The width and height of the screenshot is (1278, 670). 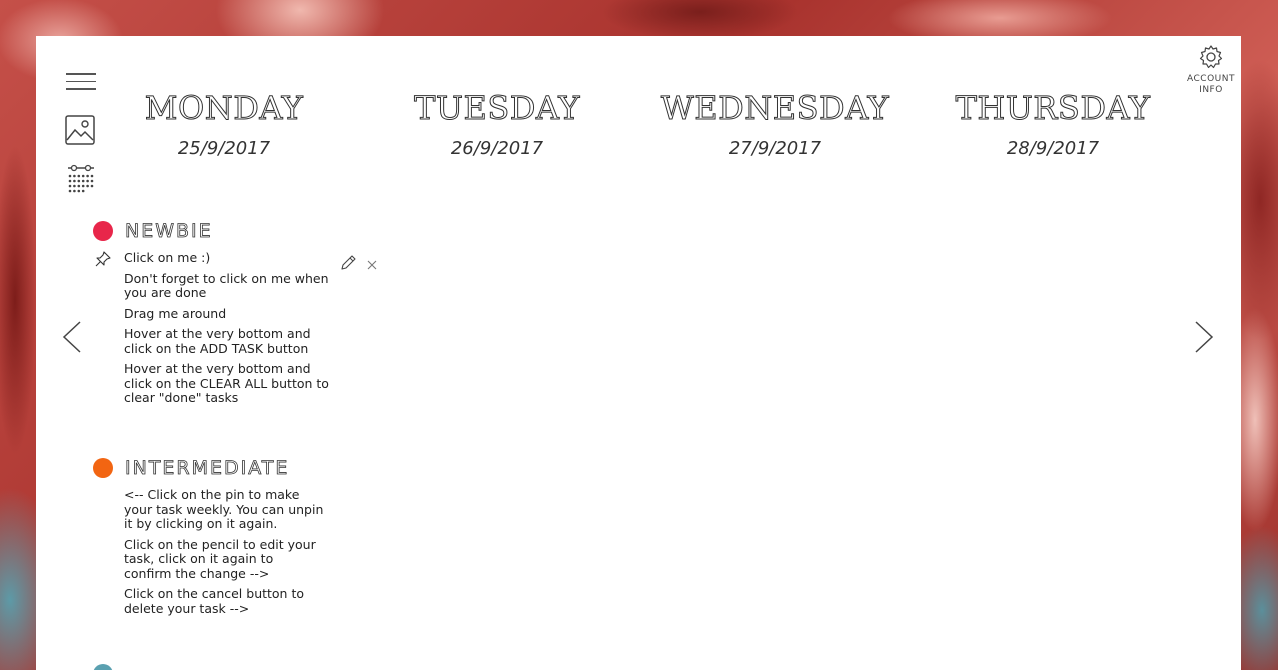 I want to click on day-column-tuesday: TUESDAY 26/9/2017, so click(x=497, y=124).